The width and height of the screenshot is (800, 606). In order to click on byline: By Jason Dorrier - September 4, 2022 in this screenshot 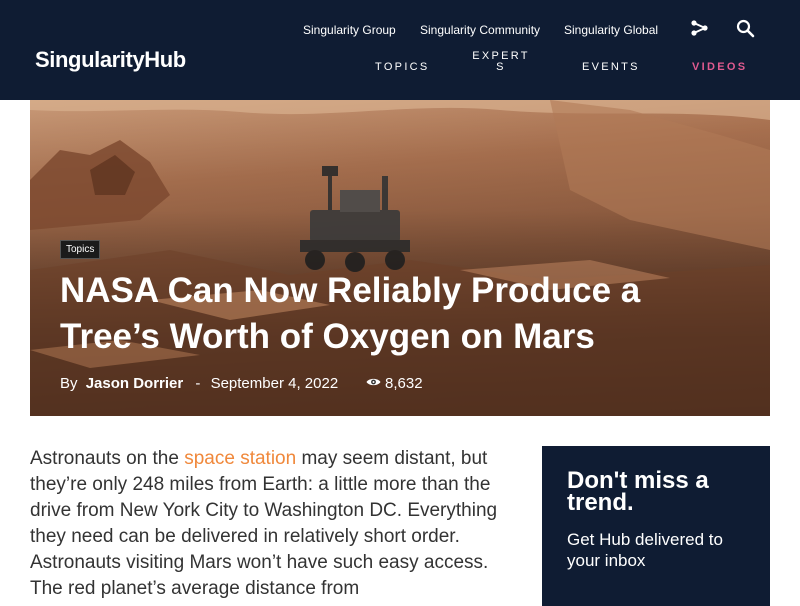, I will do `click(199, 383)`.